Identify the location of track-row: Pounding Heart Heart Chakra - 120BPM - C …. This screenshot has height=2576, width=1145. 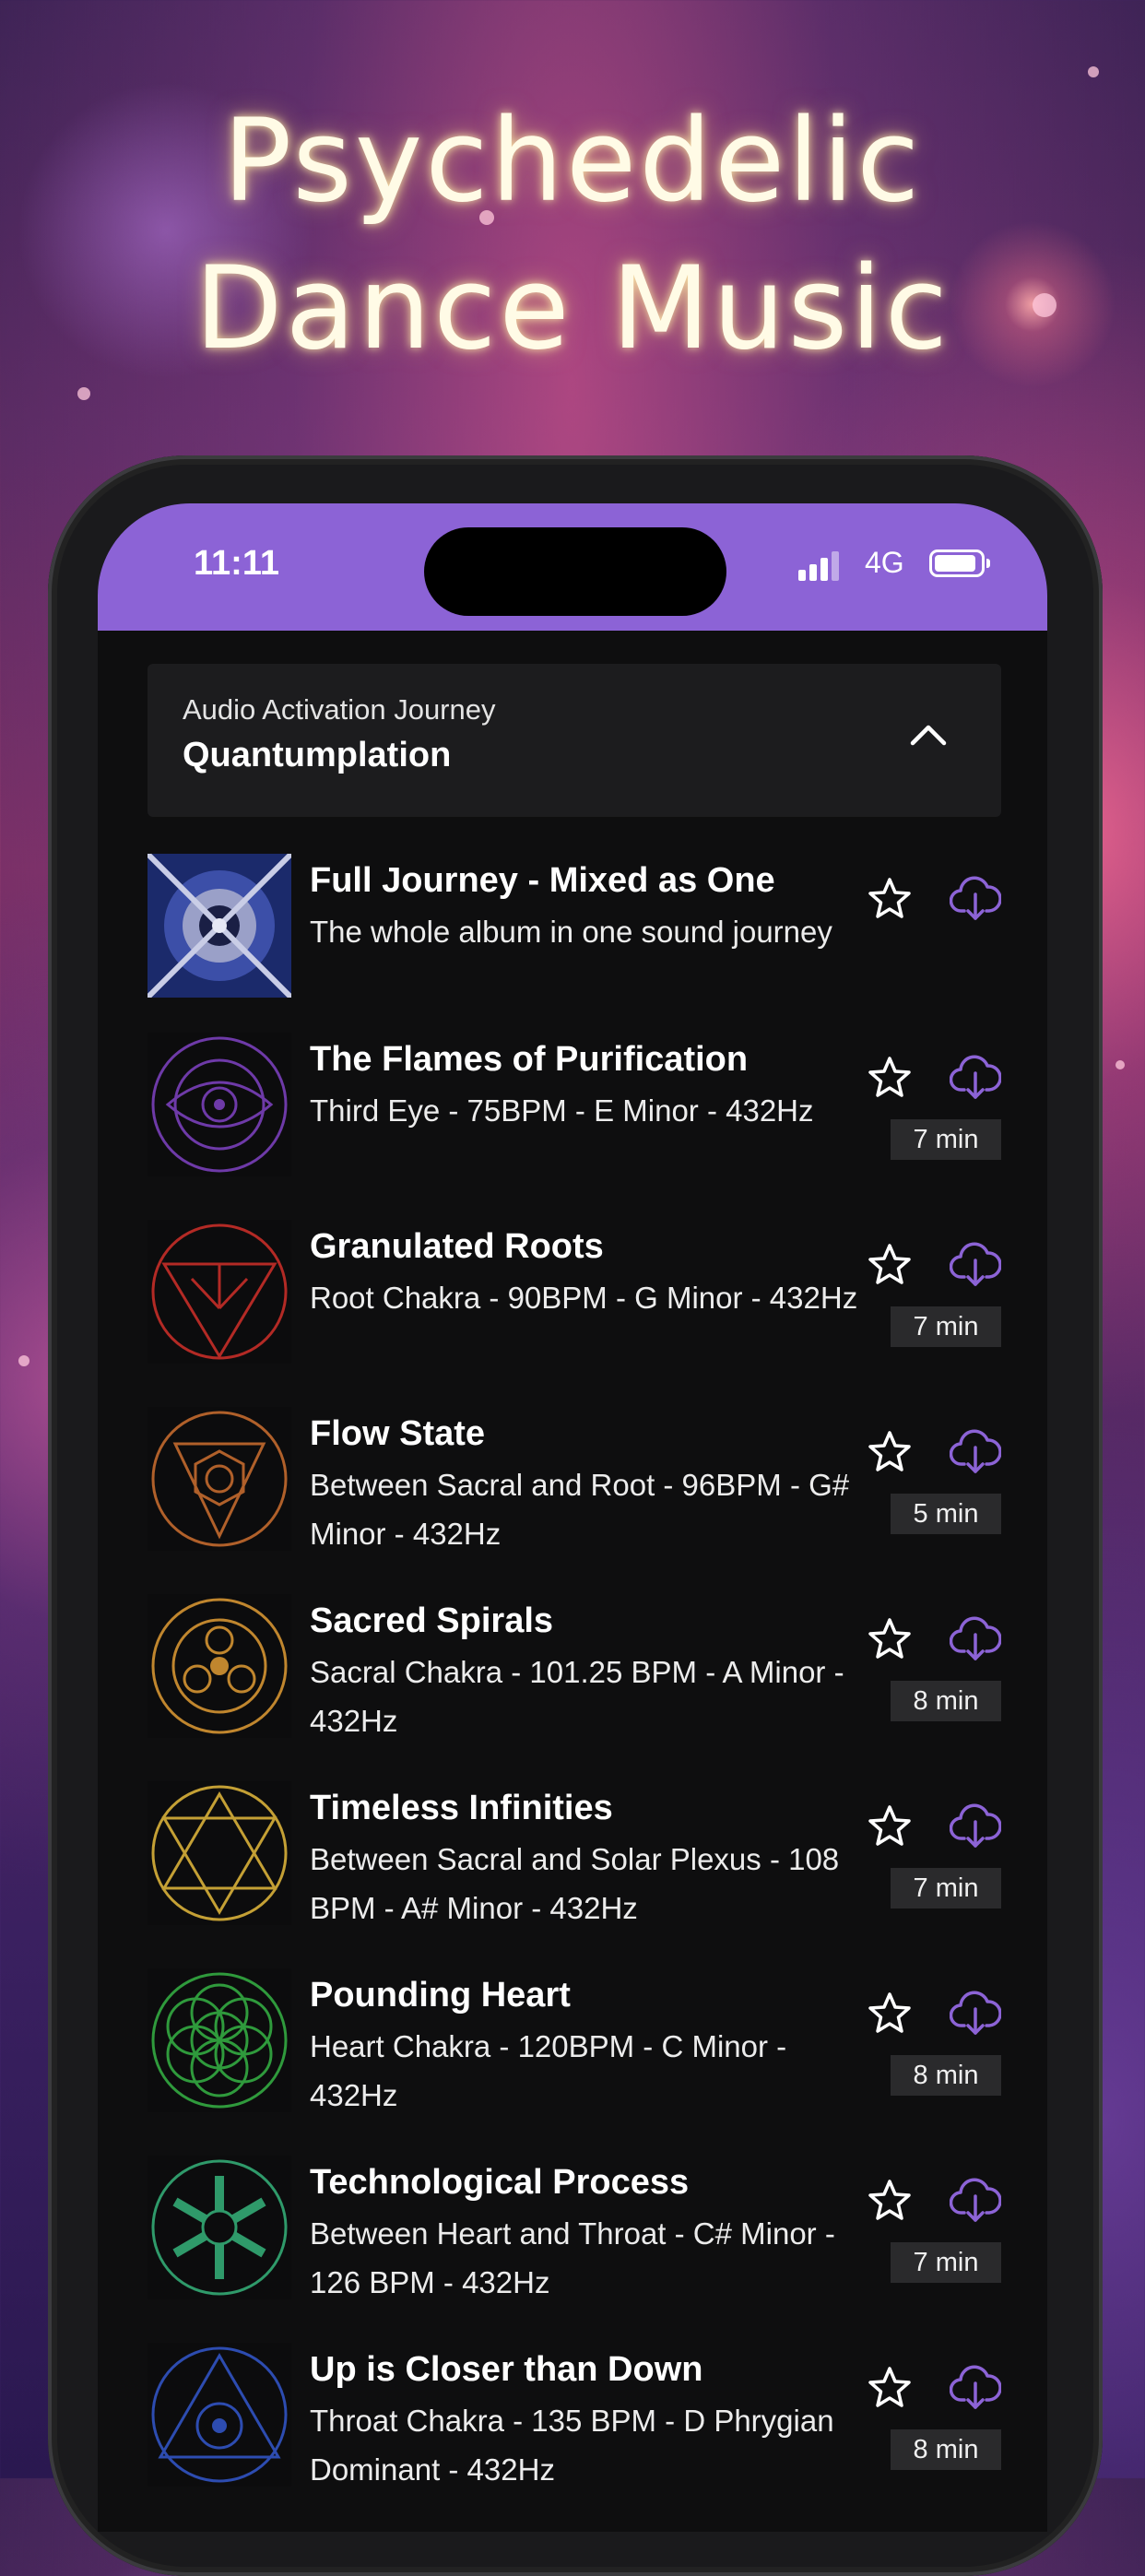
(575, 2056).